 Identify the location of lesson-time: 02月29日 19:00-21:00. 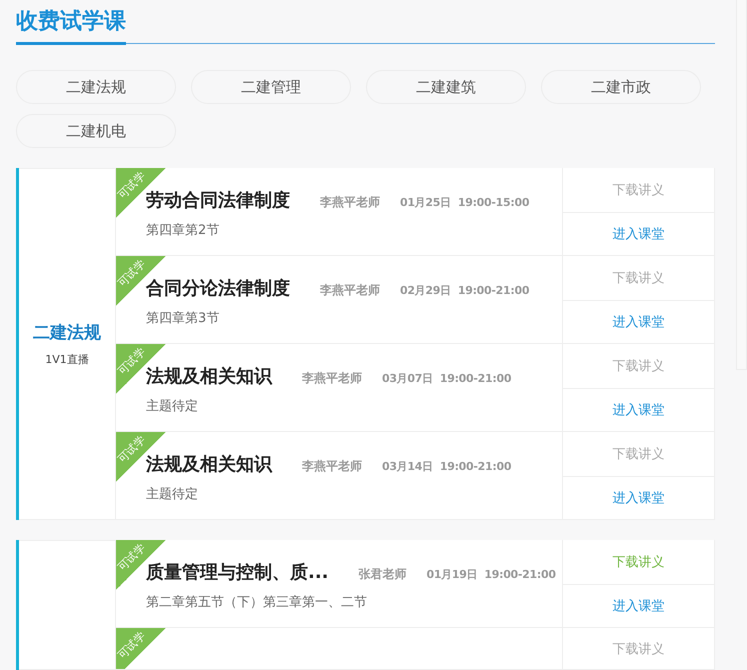
(465, 290).